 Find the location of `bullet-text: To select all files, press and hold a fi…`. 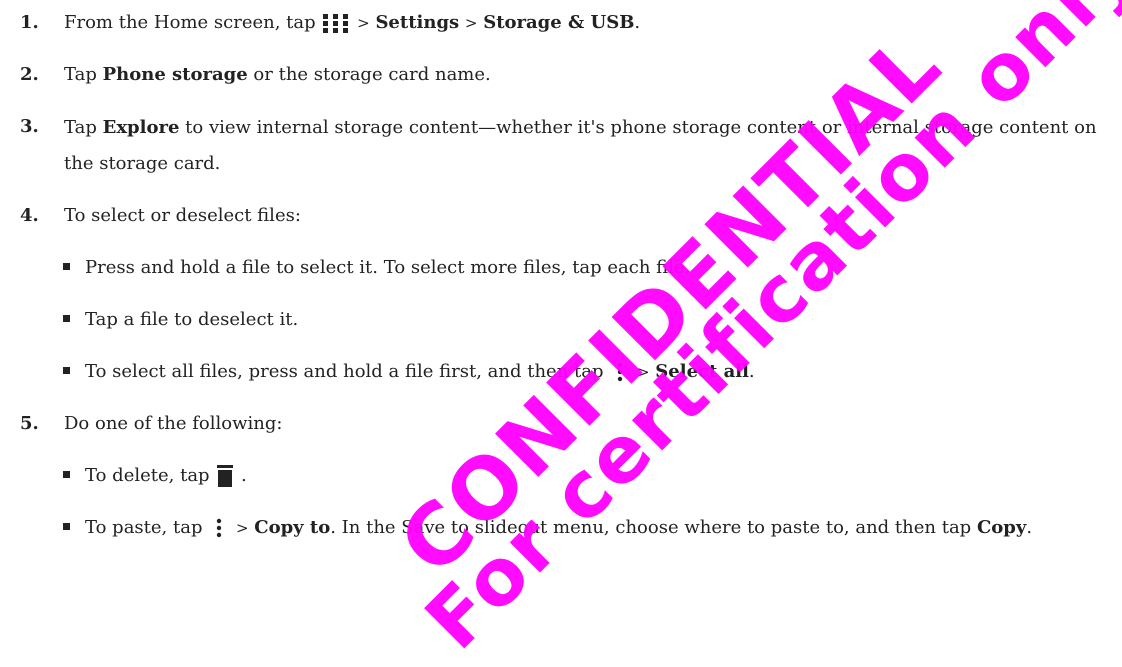

bullet-text: To select all files, press and hold a fi… is located at coordinates (594, 372).